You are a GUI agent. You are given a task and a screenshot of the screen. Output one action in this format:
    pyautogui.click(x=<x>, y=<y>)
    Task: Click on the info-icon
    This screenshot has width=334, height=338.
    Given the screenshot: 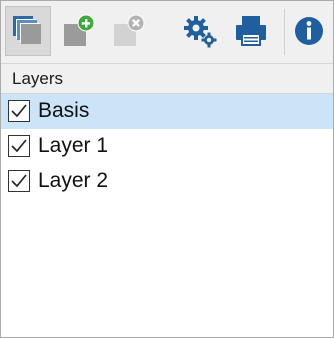 What is the action you would take?
    pyautogui.click(x=309, y=31)
    